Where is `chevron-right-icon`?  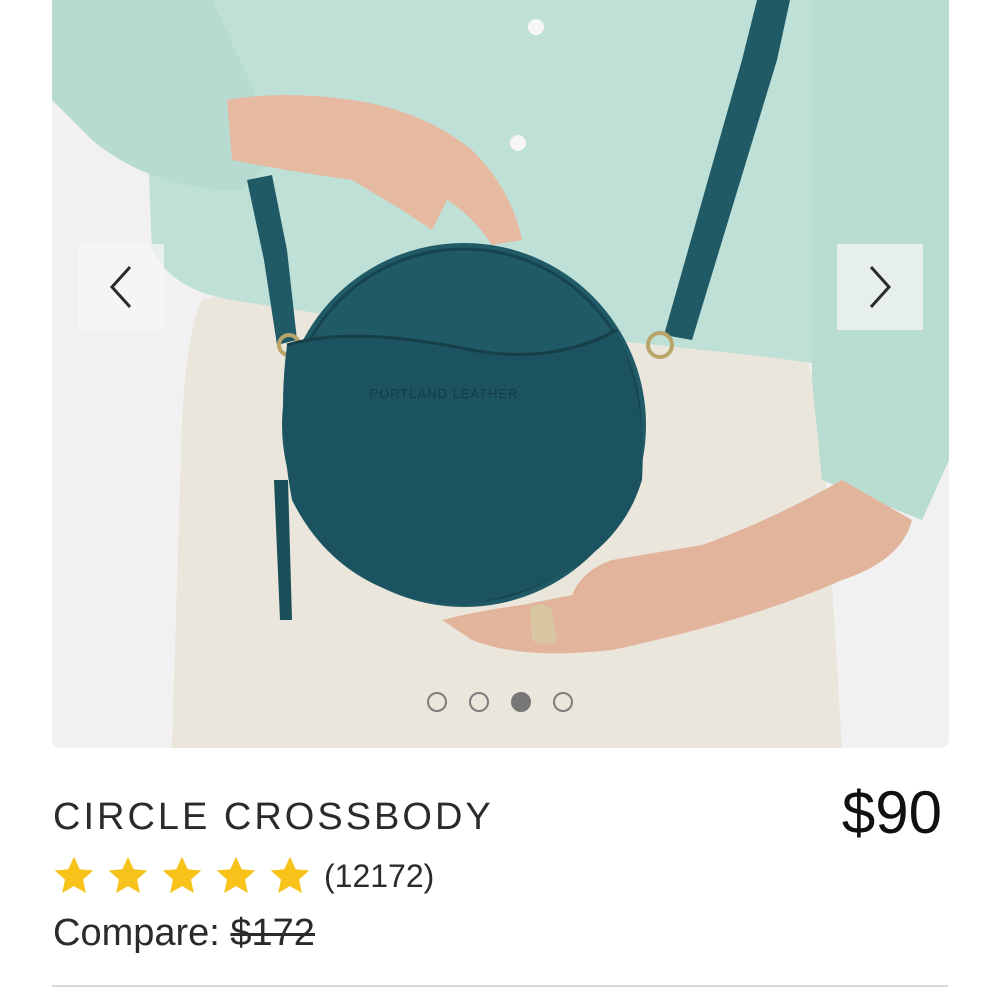 chevron-right-icon is located at coordinates (880, 287).